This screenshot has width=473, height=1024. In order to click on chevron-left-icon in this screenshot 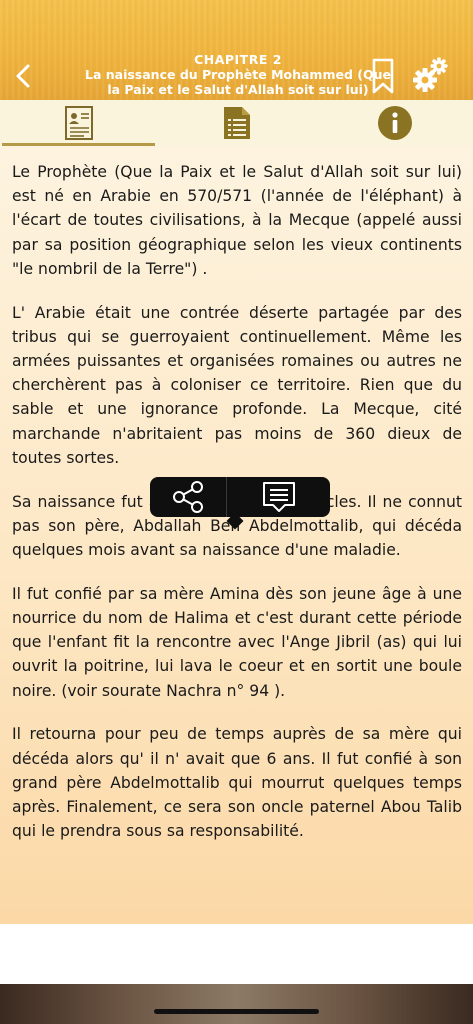, I will do `click(23, 76)`.